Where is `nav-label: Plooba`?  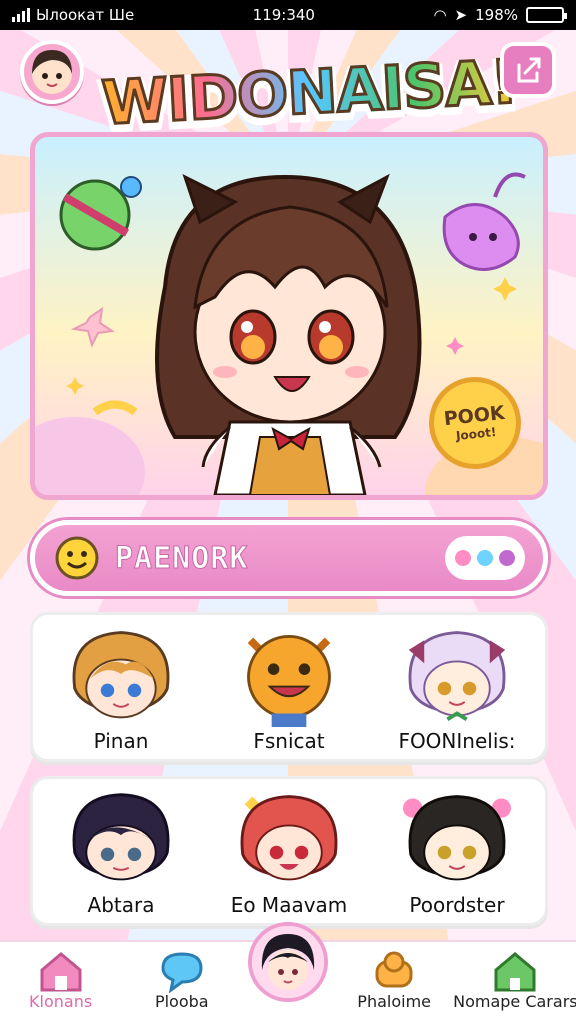
nav-label: Plooba is located at coordinates (181, 1001).